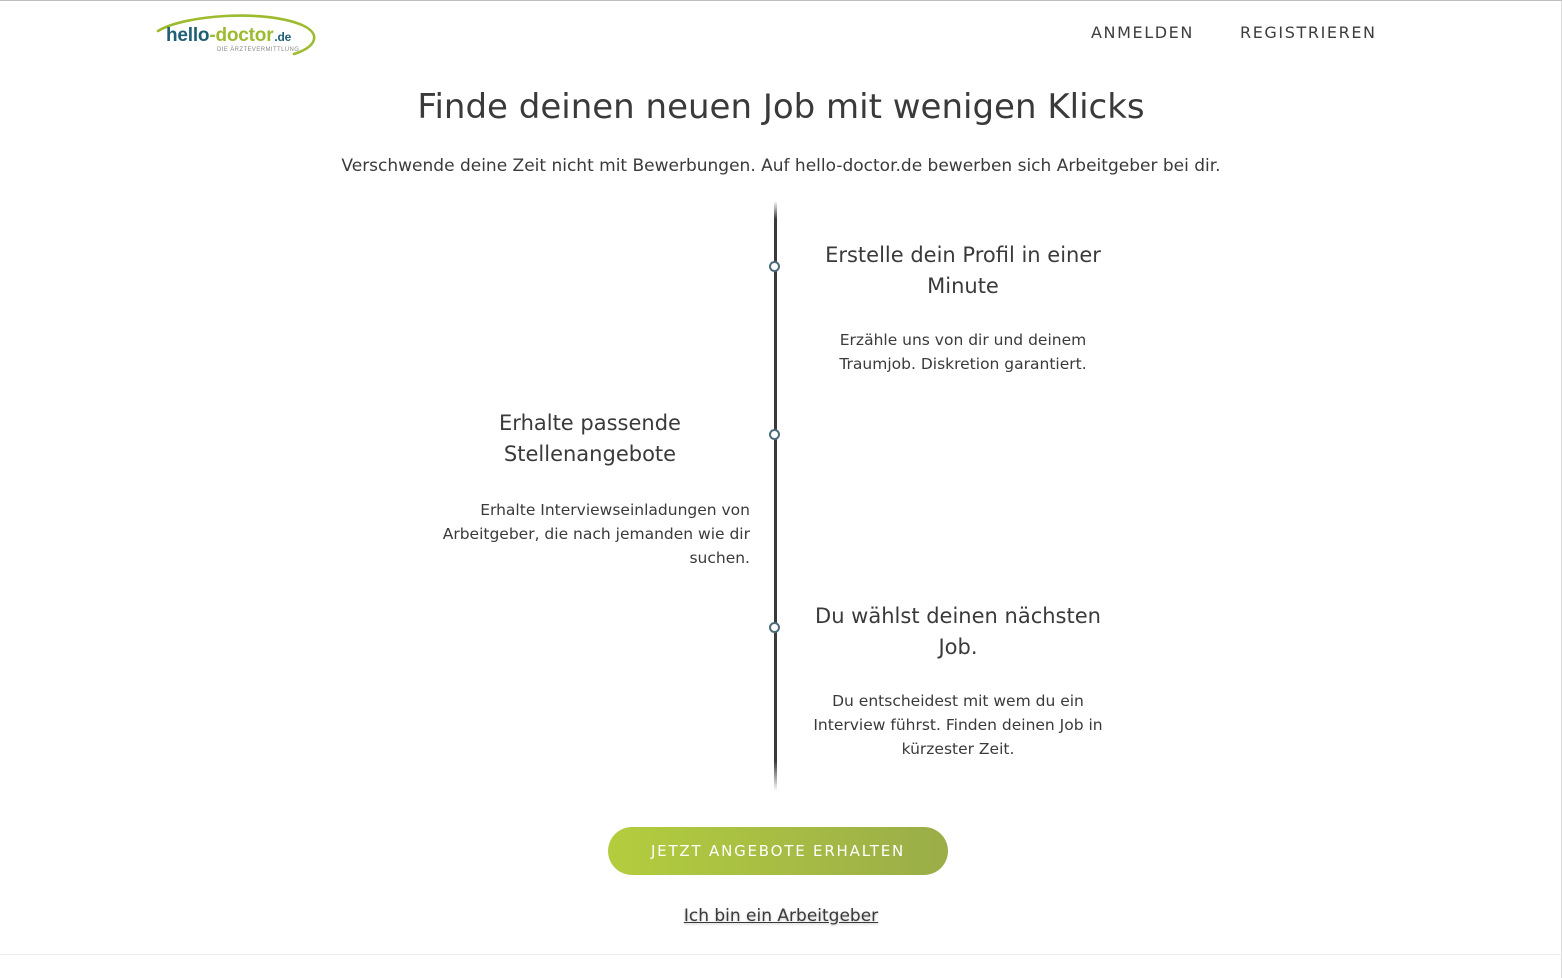  What do you see at coordinates (244, 35) in the screenshot?
I see `logo-word-doctor: doctor` at bounding box center [244, 35].